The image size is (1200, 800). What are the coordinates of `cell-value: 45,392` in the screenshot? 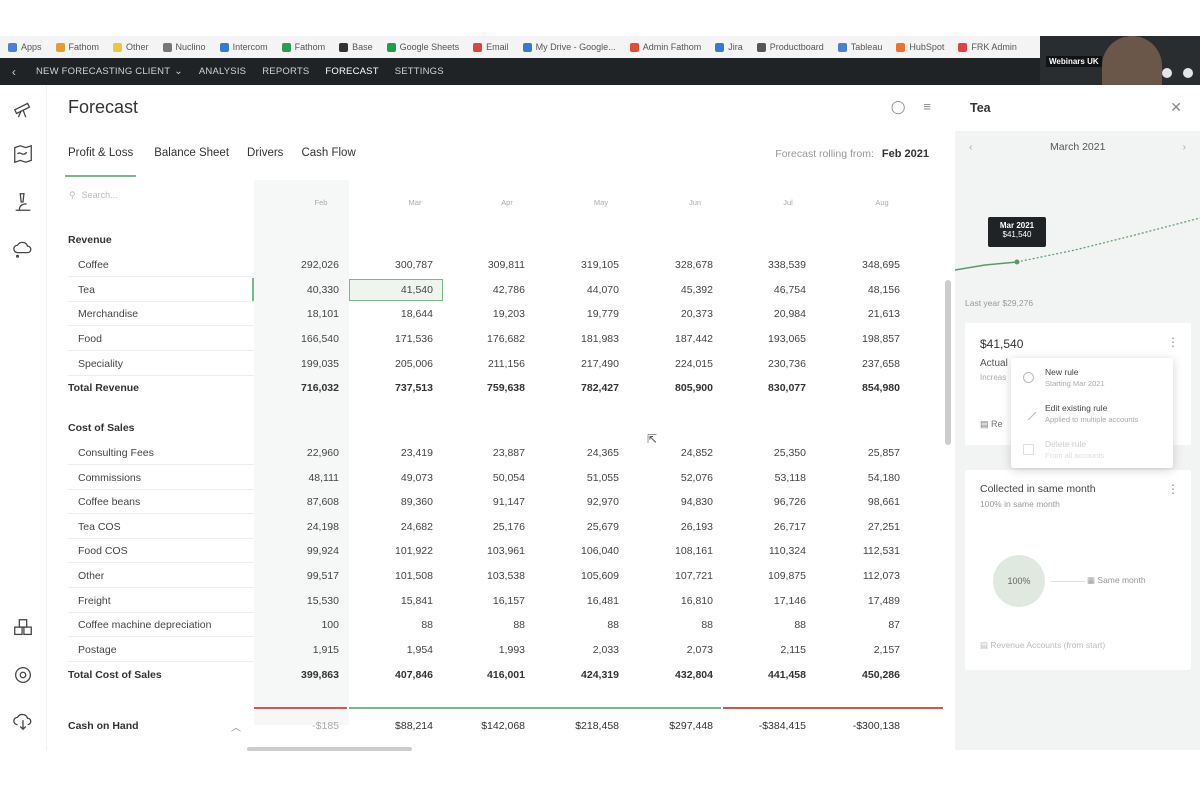 It's located at (673, 290).